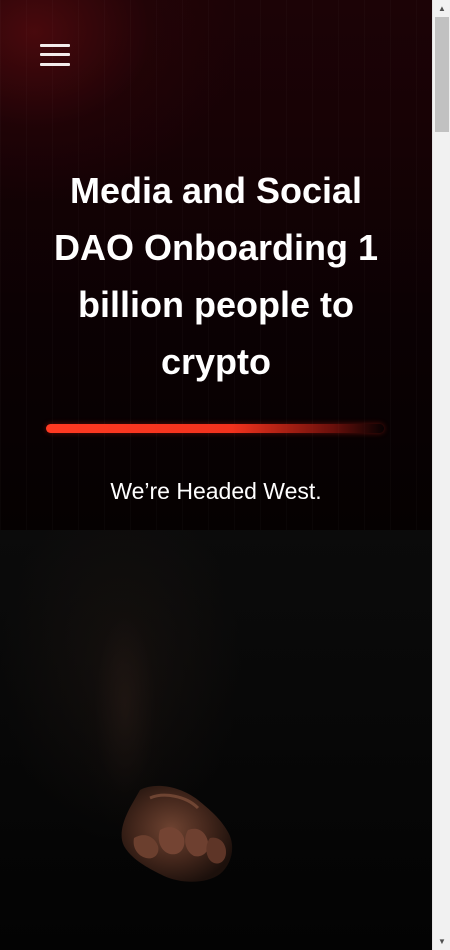  I want to click on scroll-up-arrow-icon: ▲, so click(441, 8).